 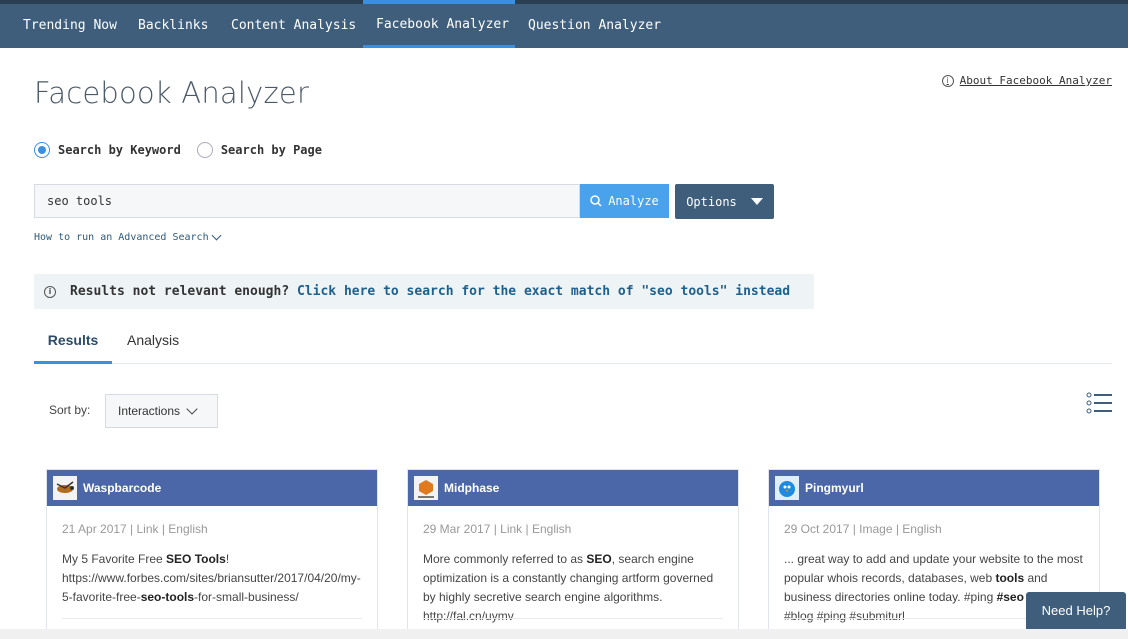 What do you see at coordinates (505, 559) in the screenshot?
I see `card-text-segment: More commonly referred to as` at bounding box center [505, 559].